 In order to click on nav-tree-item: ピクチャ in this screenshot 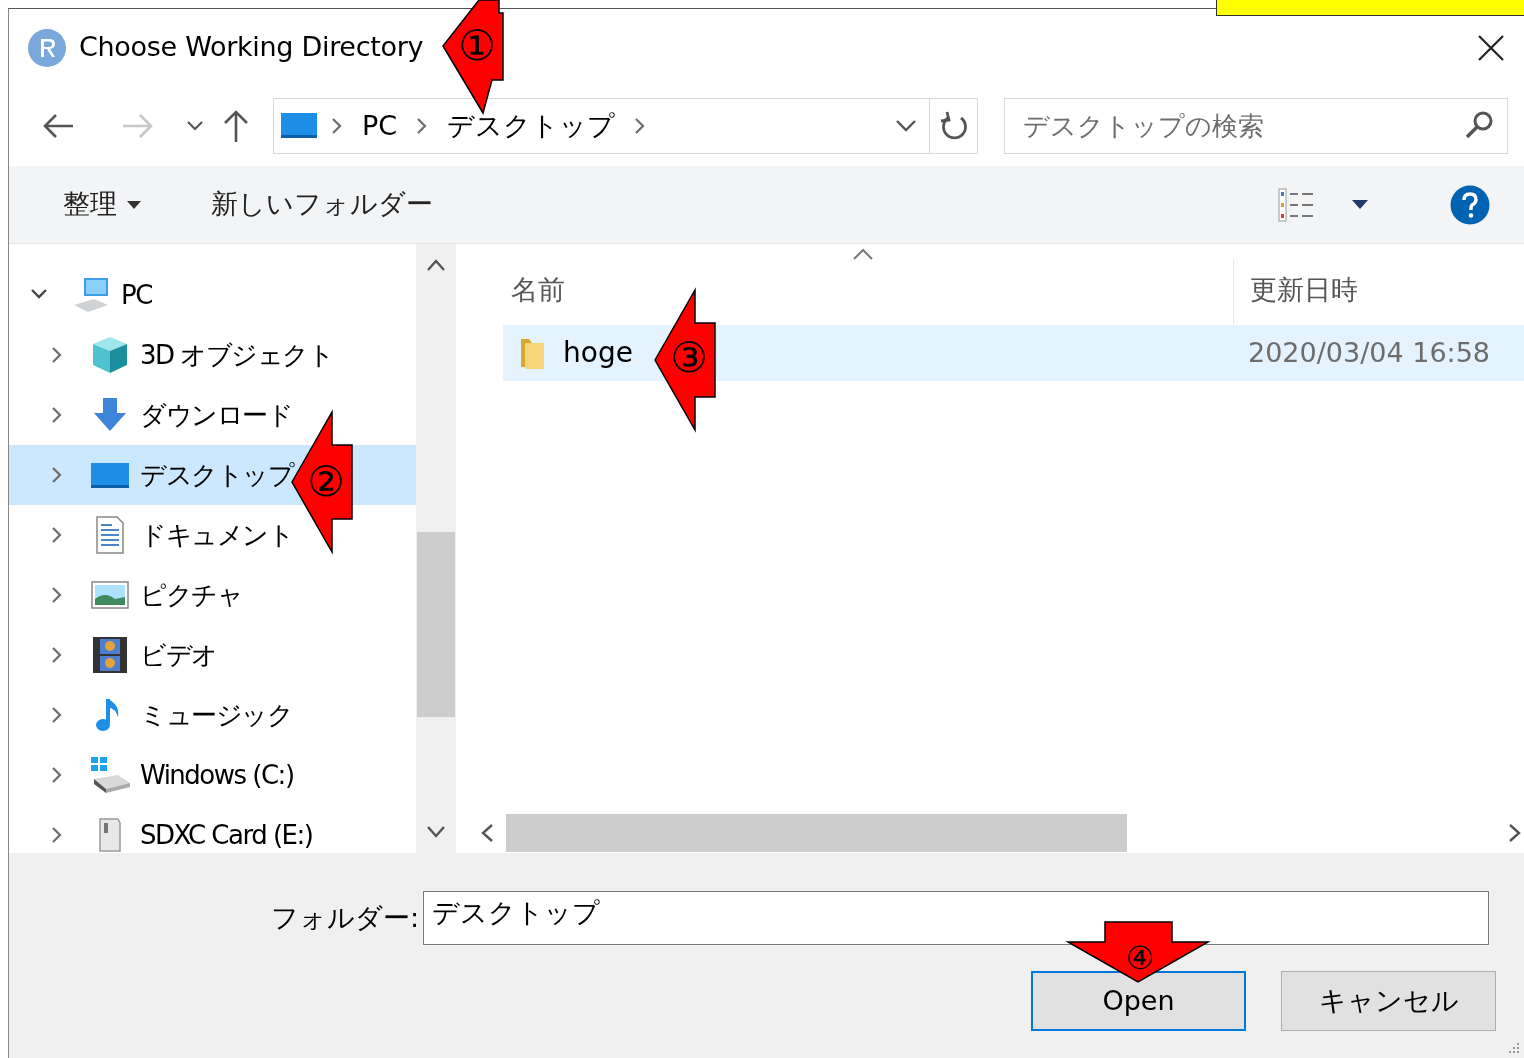, I will do `click(212, 595)`.